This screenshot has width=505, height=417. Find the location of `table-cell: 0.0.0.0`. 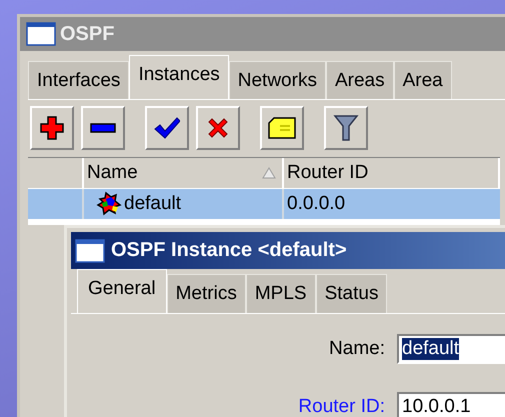

table-cell: 0.0.0.0 is located at coordinates (316, 204).